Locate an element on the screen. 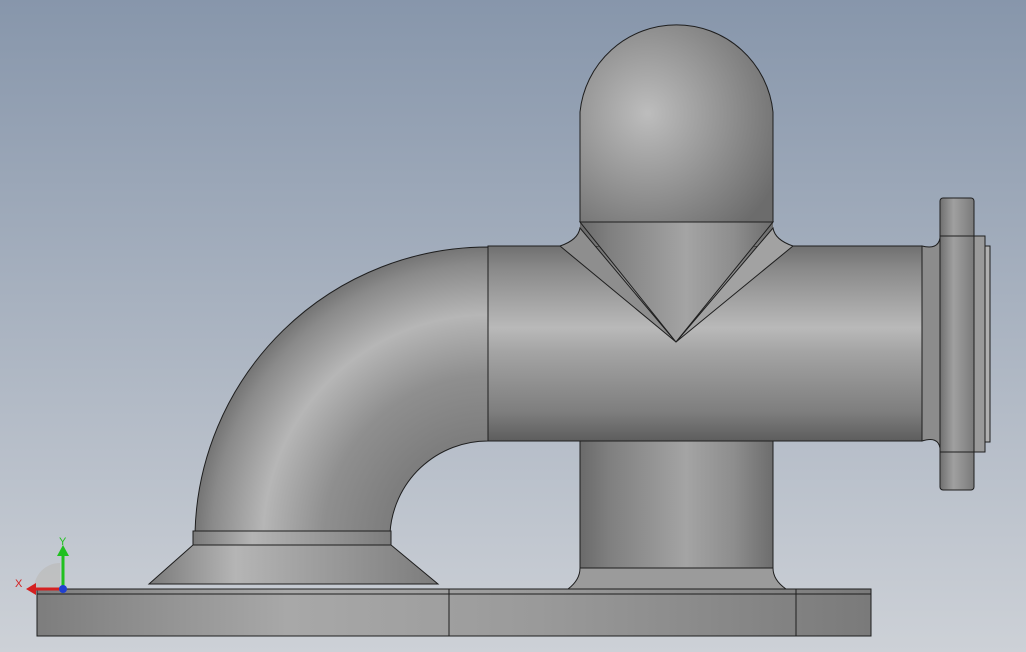  triad-x-label: X is located at coordinates (19, 584).